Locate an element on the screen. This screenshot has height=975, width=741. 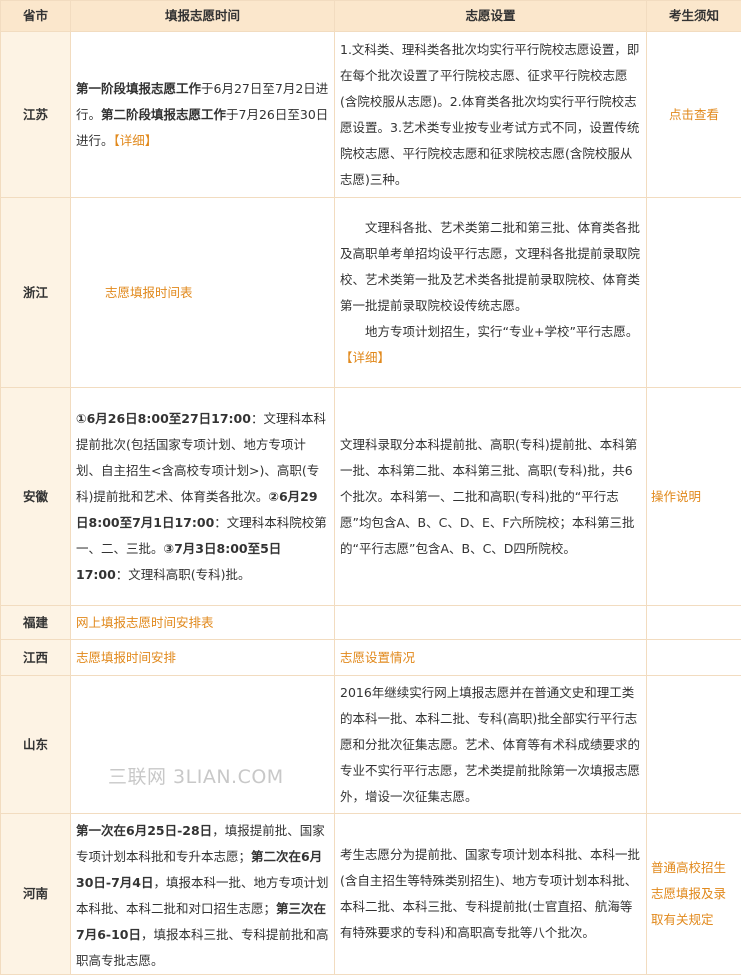
time-cell: 志愿填报时间表 is located at coordinates (203, 293).